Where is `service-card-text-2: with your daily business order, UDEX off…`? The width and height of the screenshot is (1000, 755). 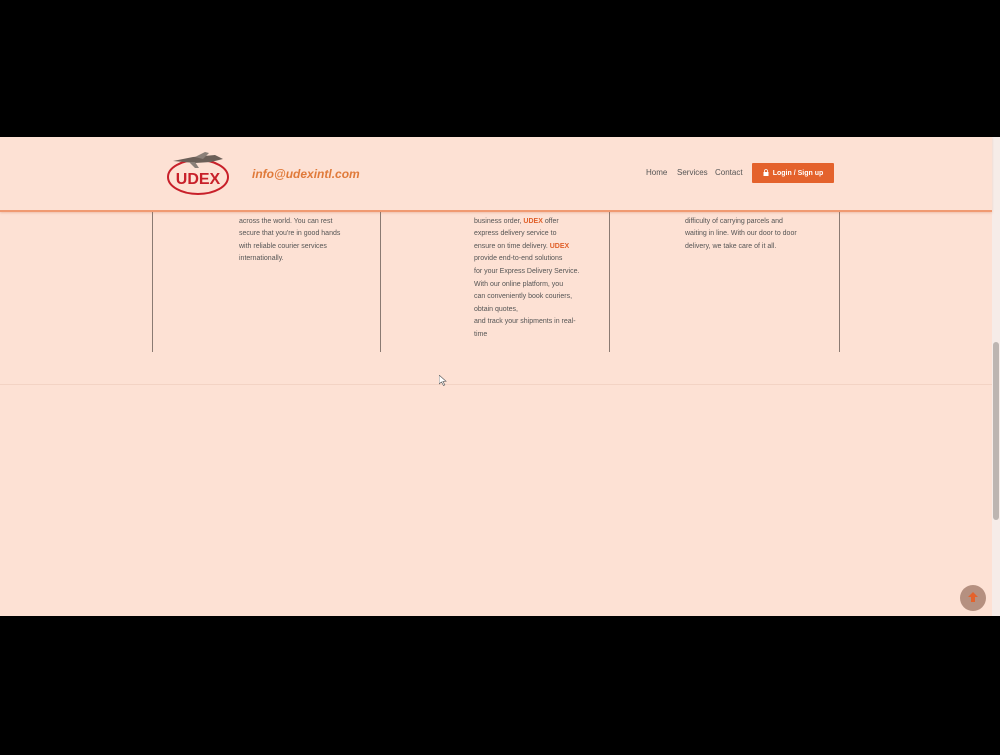
service-card-text-2: with your daily business order, UDEX off… is located at coordinates (526, 272).